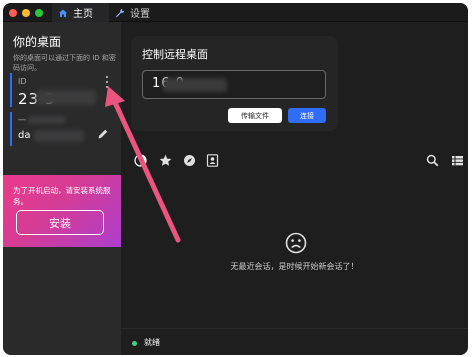 This screenshot has width=474, height=357. Describe the element at coordinates (175, 54) in the screenshot. I see `remote-desktop-title: 控制远程桌面` at that location.